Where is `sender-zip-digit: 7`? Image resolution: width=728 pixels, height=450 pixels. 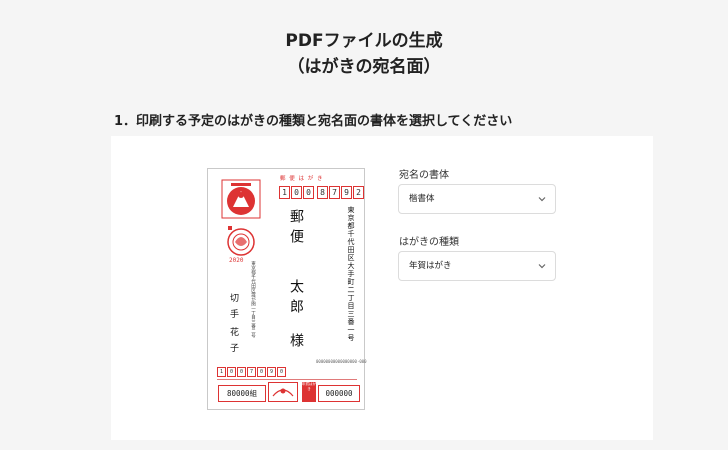
sender-zip-digit: 7 is located at coordinates (251, 372).